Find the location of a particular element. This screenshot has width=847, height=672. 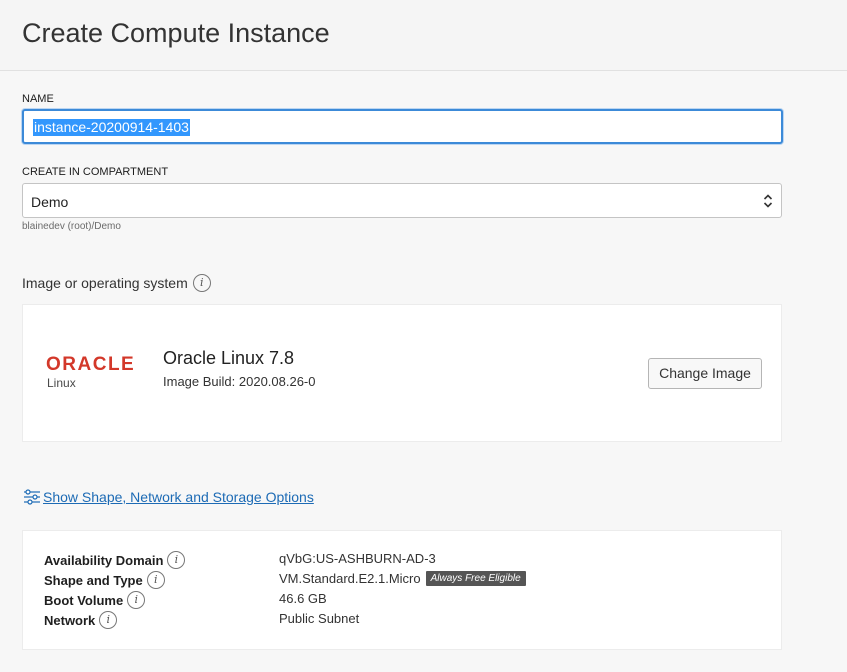

logo-brand: ORACLE is located at coordinates (91, 364).